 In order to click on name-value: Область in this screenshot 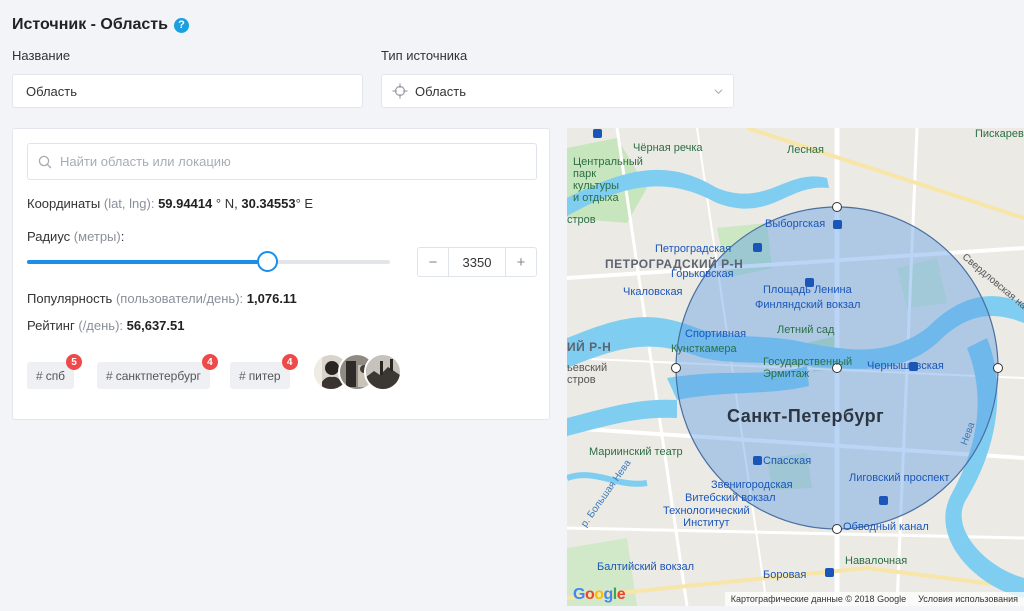, I will do `click(52, 91)`.